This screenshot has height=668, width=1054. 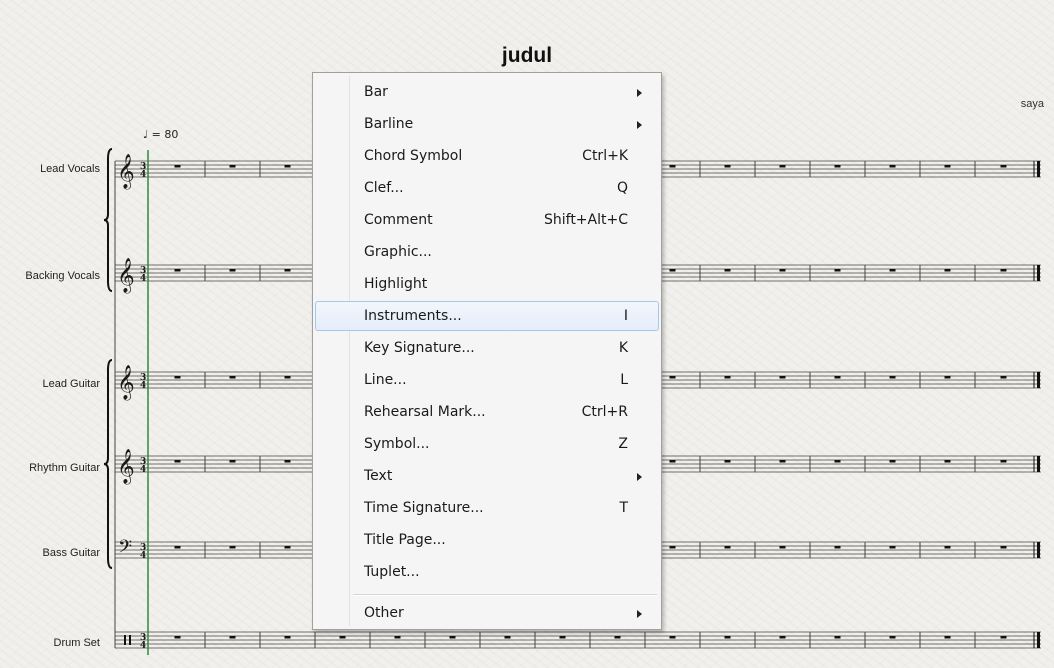 What do you see at coordinates (71, 384) in the screenshot?
I see `instrument-name-lead-guitar: Lead Guitar` at bounding box center [71, 384].